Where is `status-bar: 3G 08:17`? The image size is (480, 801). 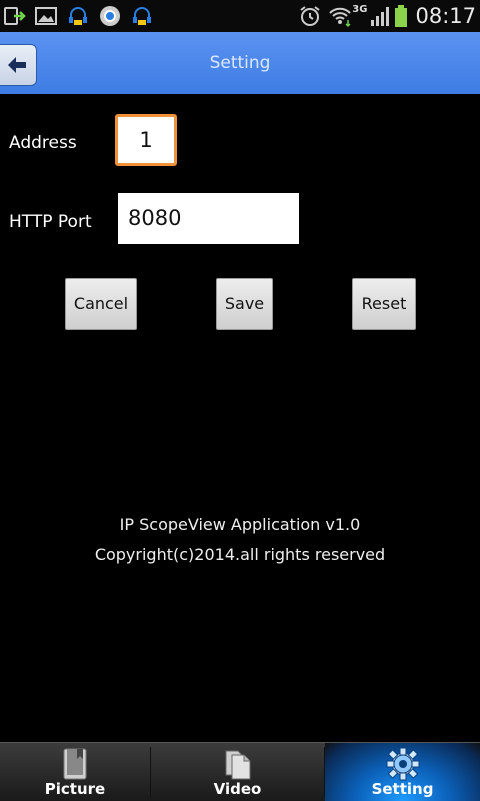 status-bar: 3G 08:17 is located at coordinates (240, 16).